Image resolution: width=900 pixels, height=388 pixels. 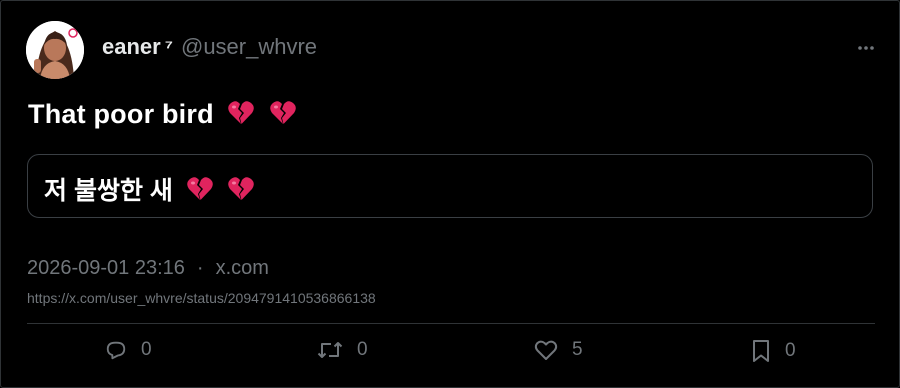 What do you see at coordinates (450, 356) in the screenshot?
I see `action-bar: 0 0 5 0` at bounding box center [450, 356].